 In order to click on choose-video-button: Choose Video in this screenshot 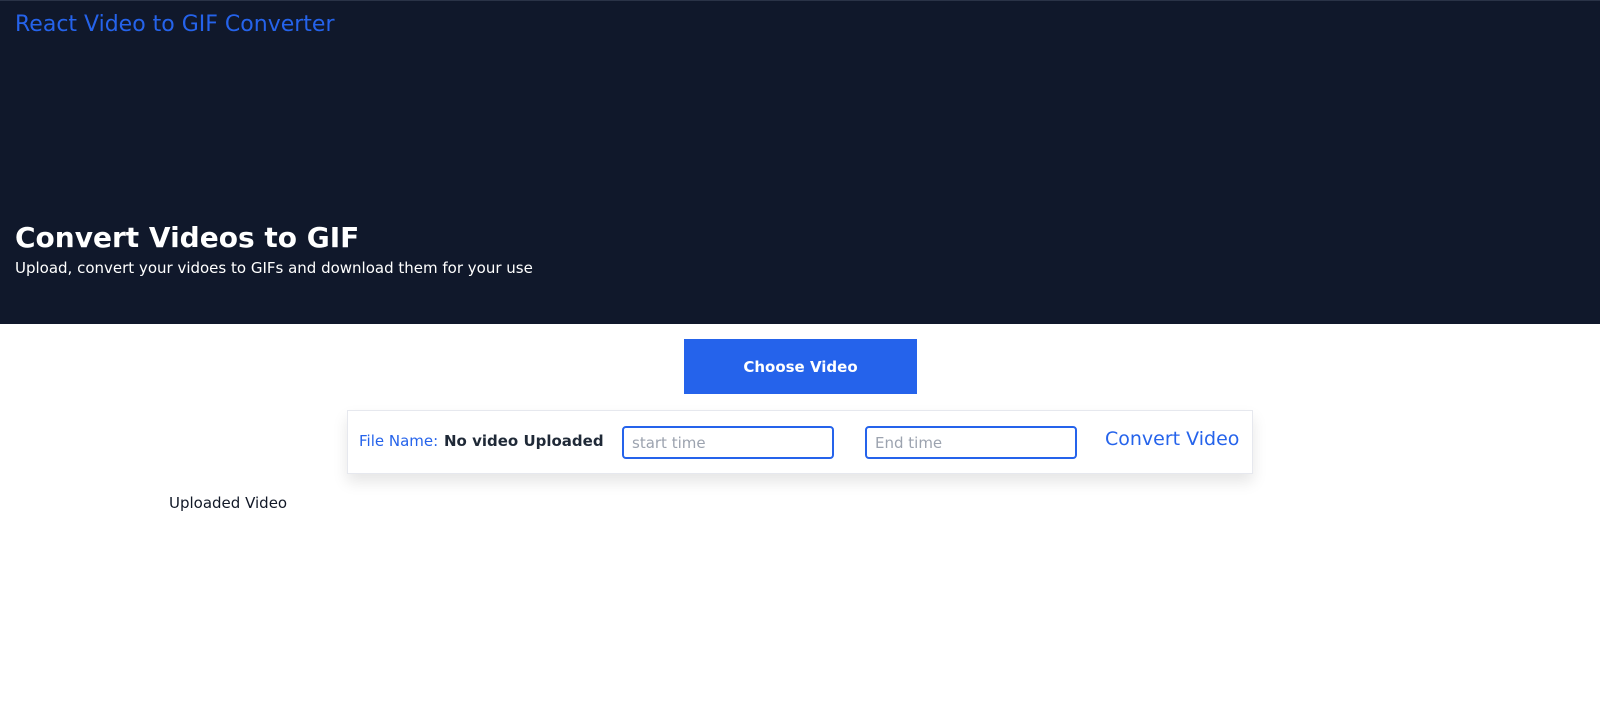, I will do `click(800, 366)`.